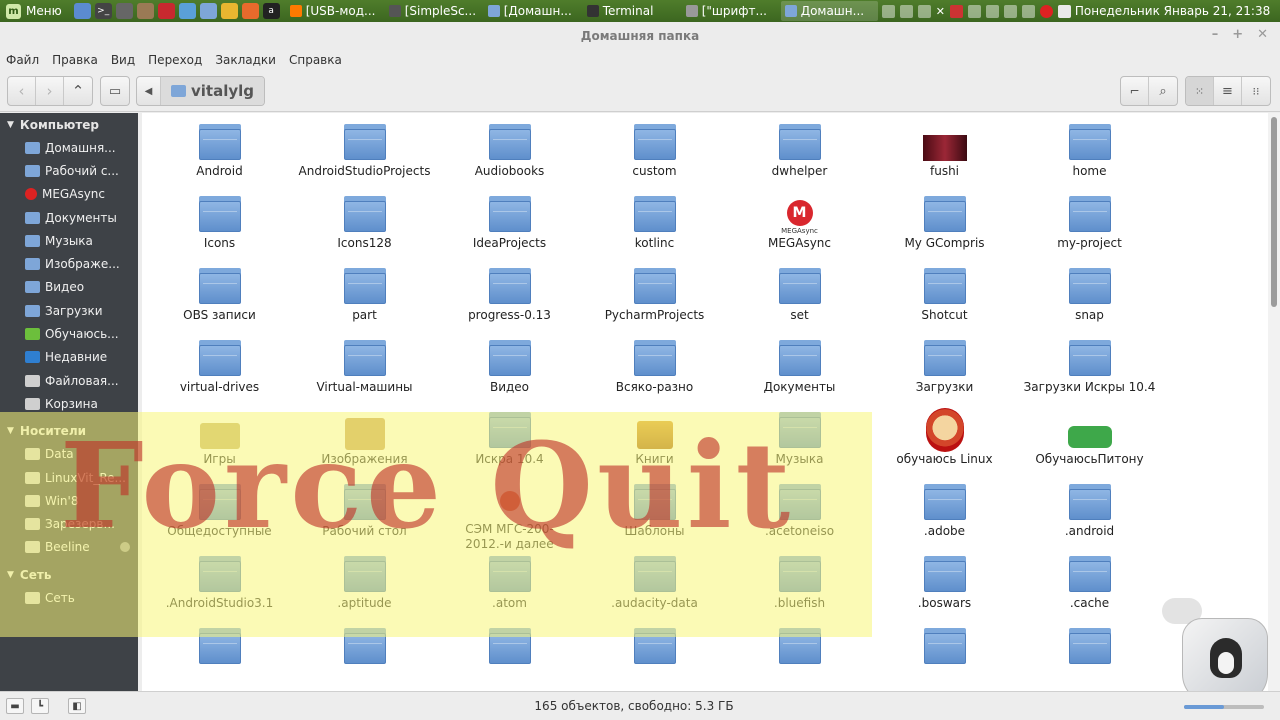 The height and width of the screenshot is (720, 1280). I want to click on list-view-button: ≡, so click(1228, 91).